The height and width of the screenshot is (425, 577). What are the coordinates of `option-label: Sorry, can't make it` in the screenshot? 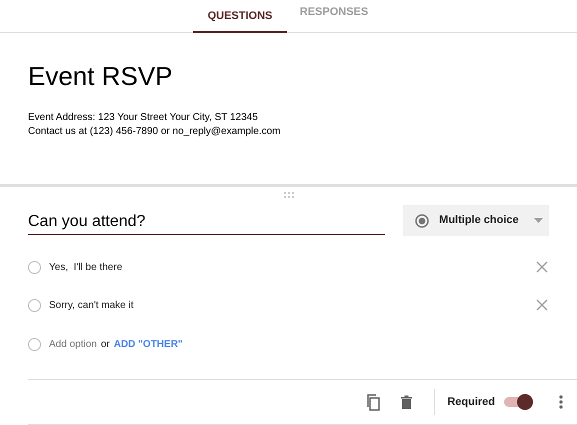 It's located at (288, 305).